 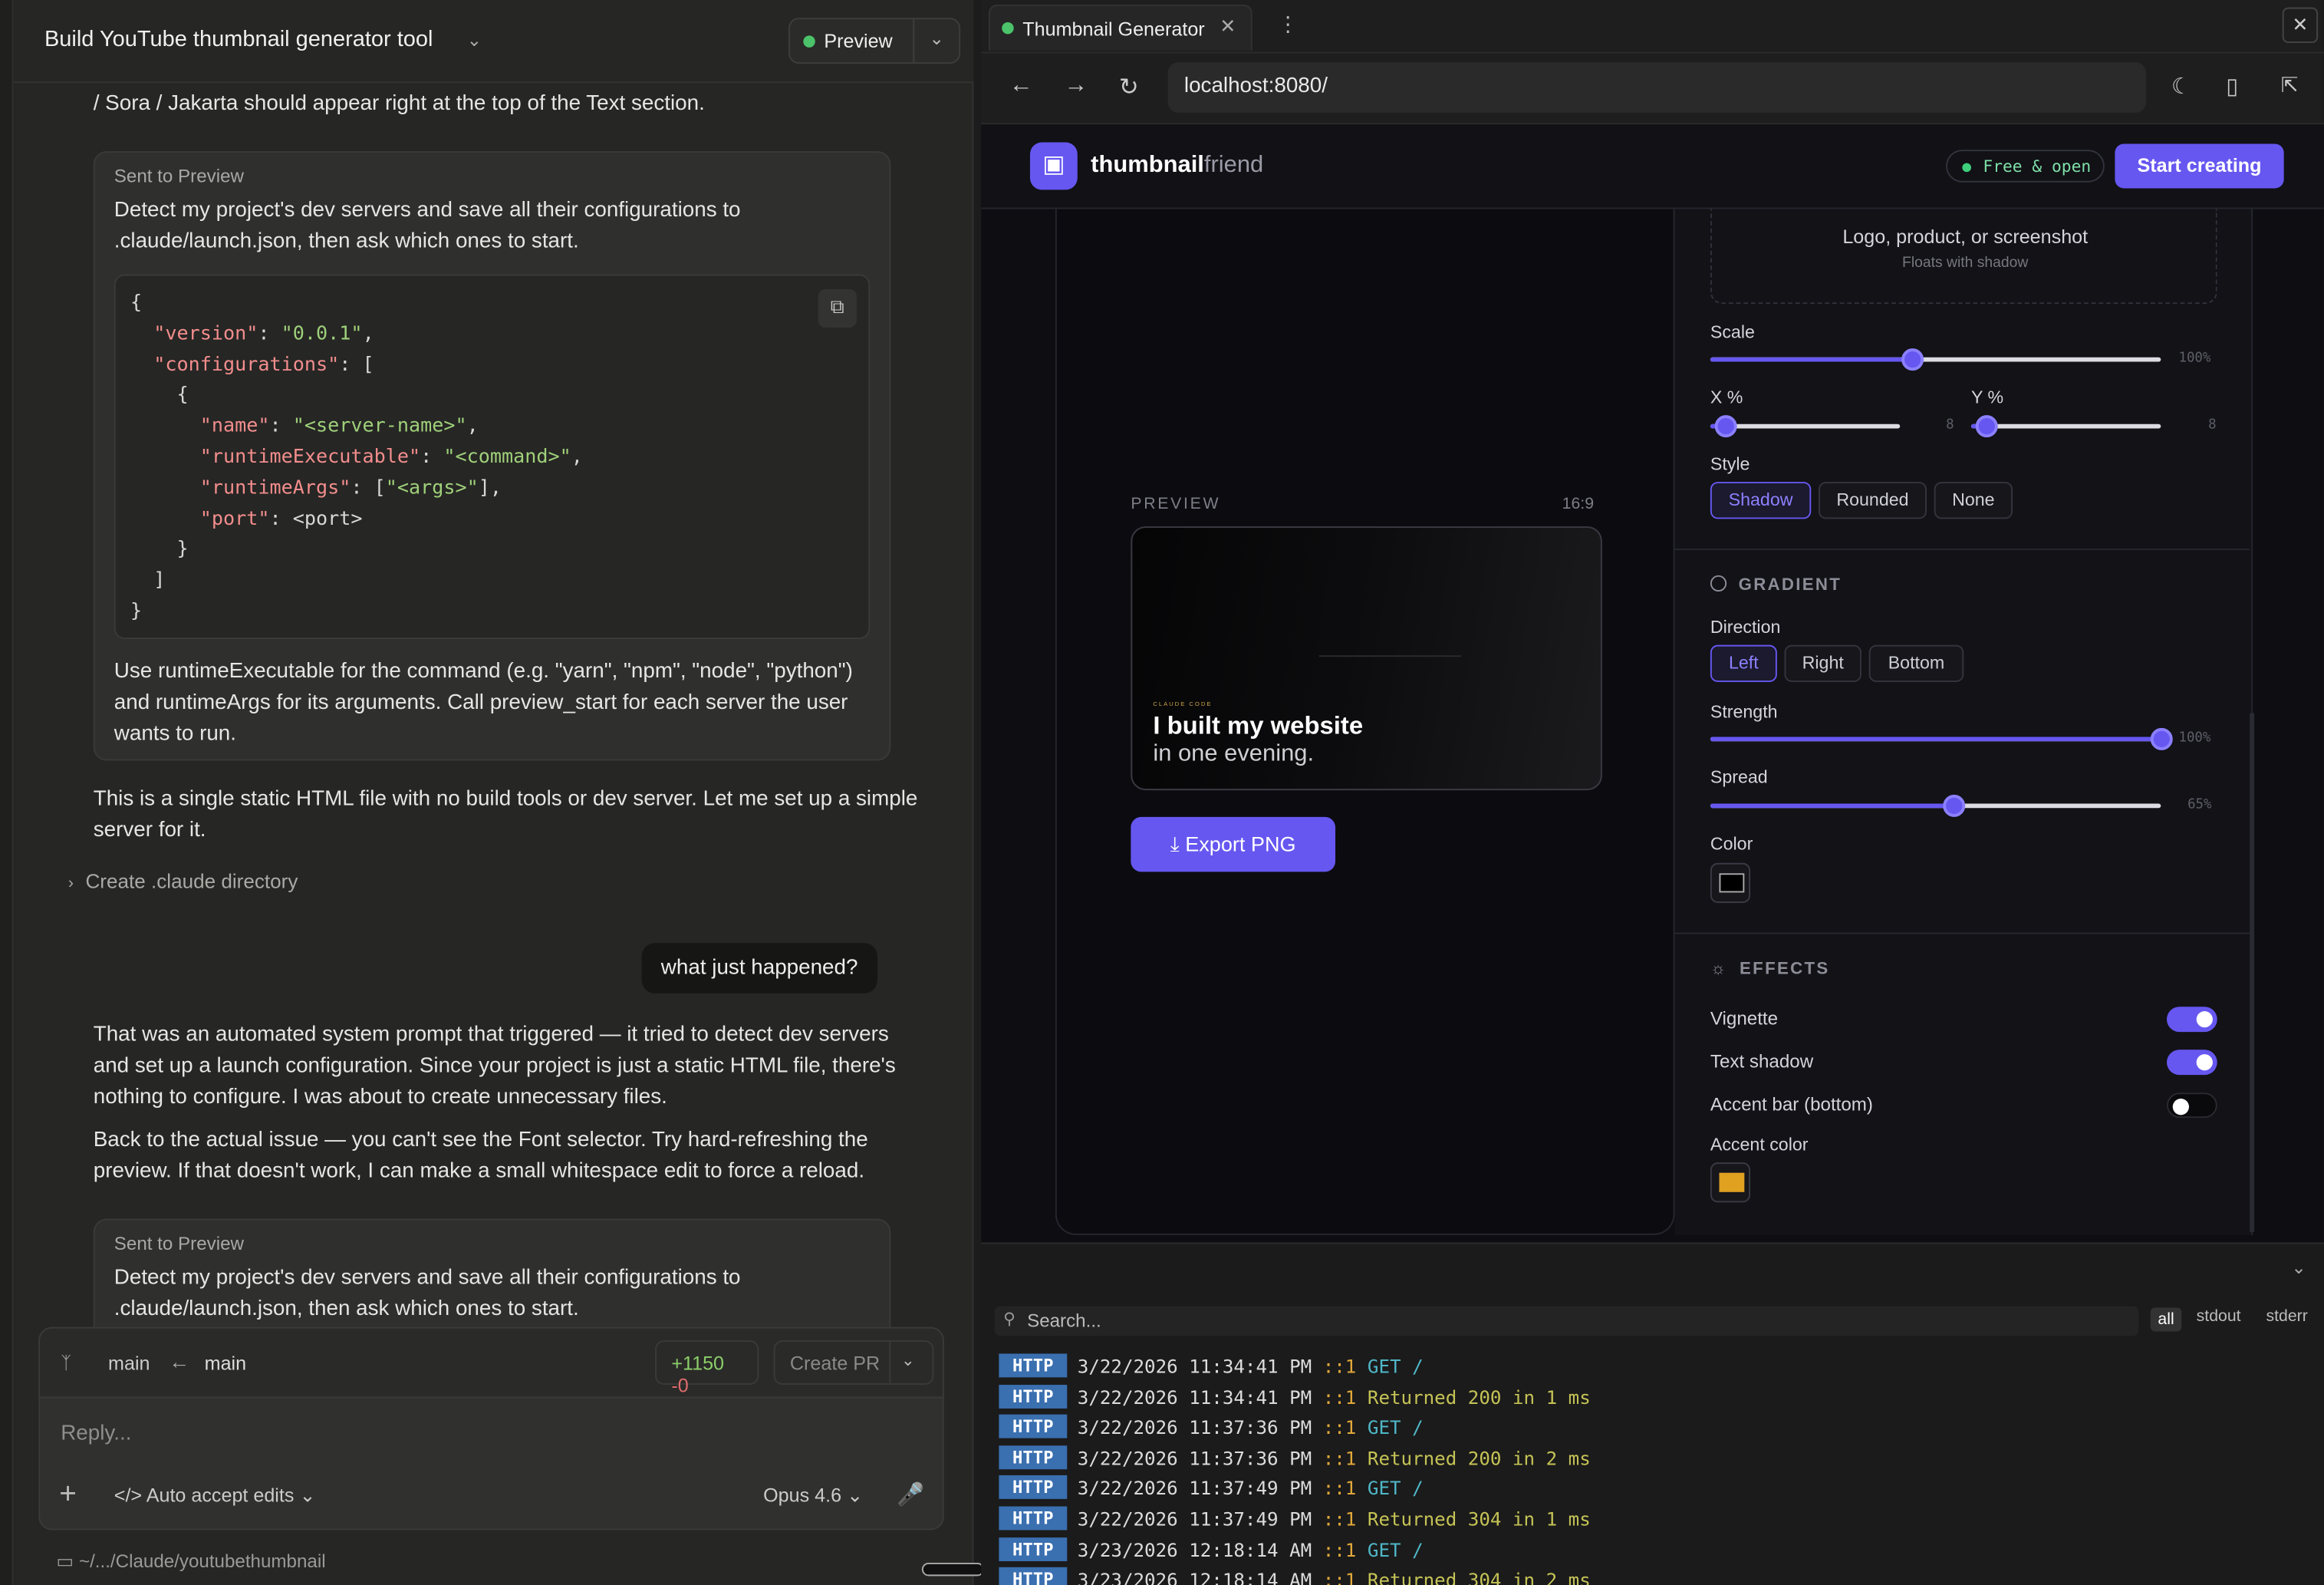 I want to click on add-attachment-icon: +, so click(x=68, y=1495).